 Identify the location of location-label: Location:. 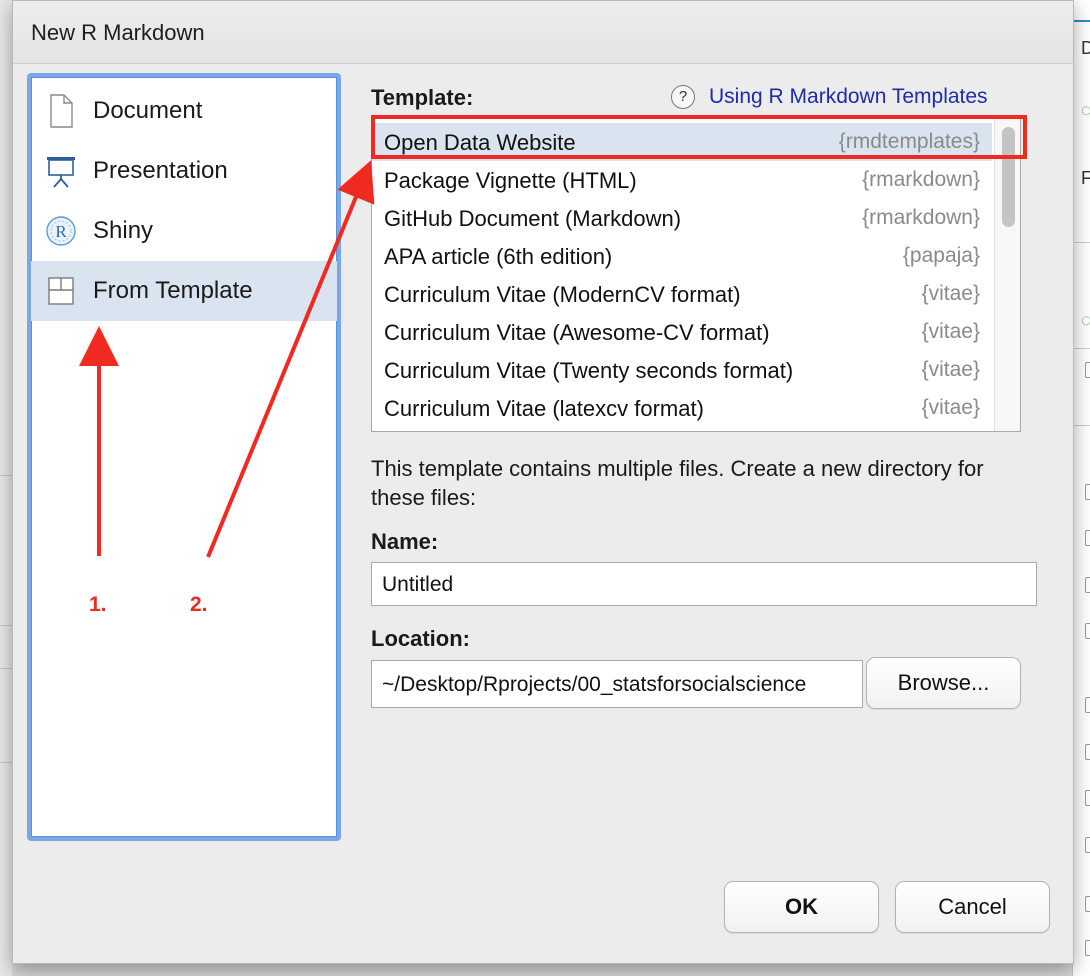
(420, 638).